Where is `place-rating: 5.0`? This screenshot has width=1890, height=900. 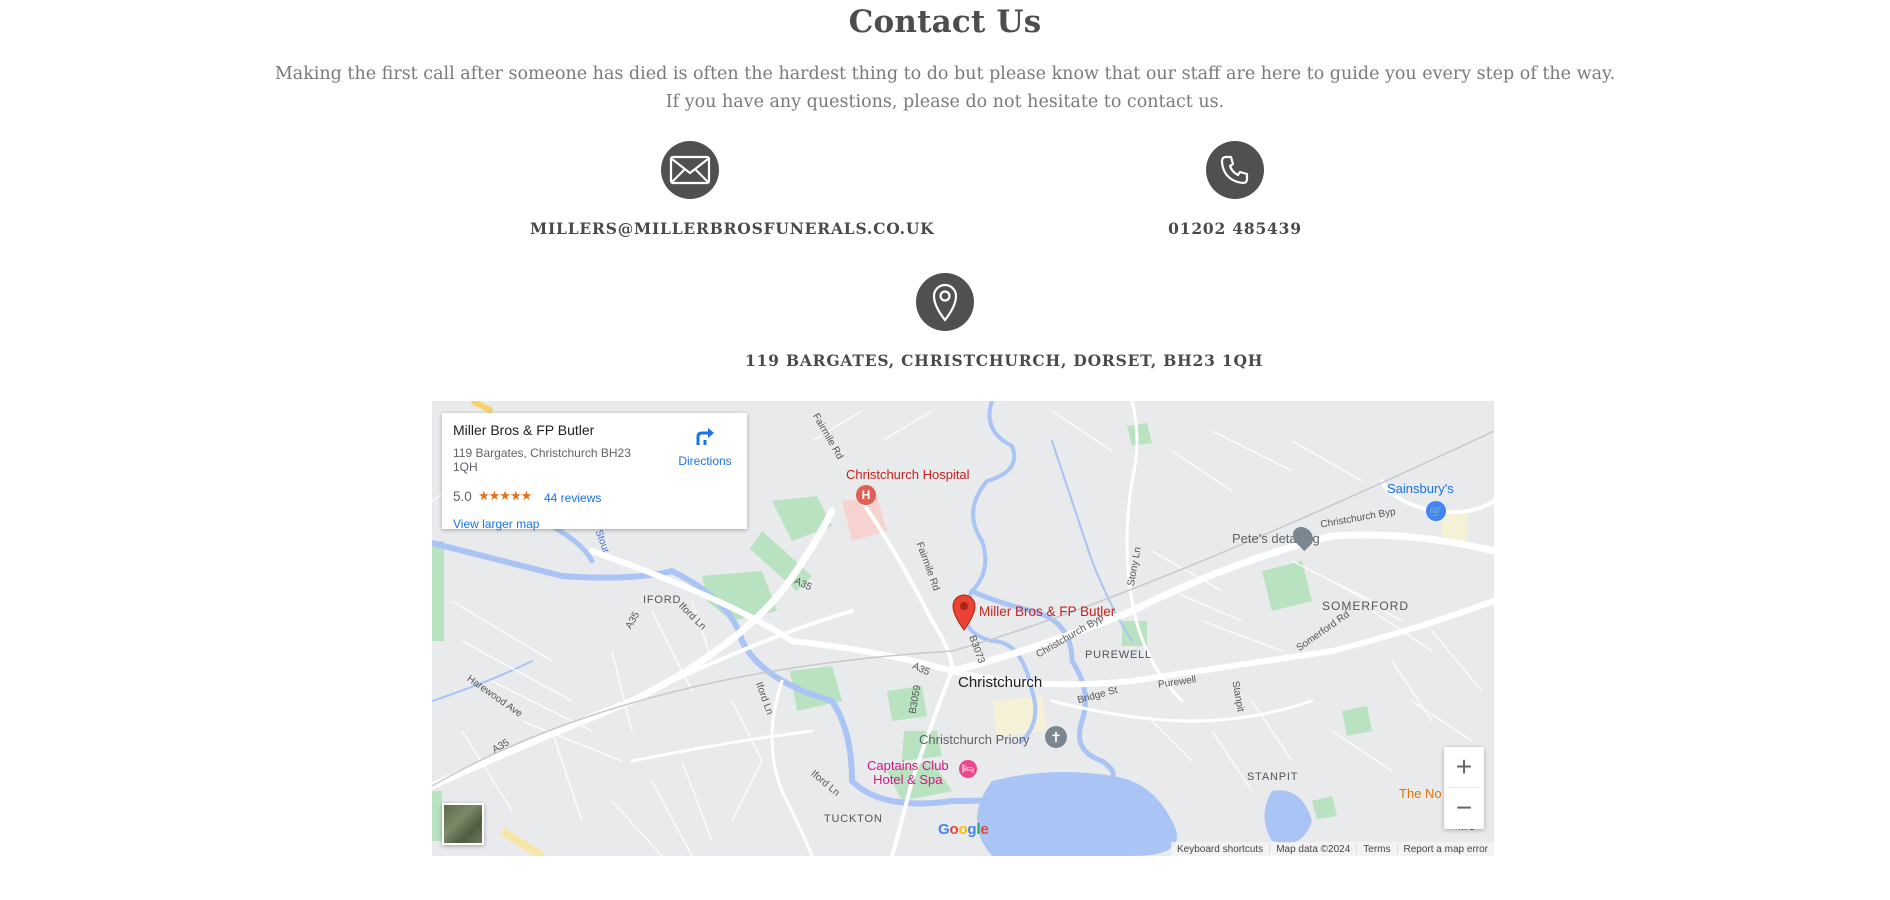
place-rating: 5.0 is located at coordinates (462, 496).